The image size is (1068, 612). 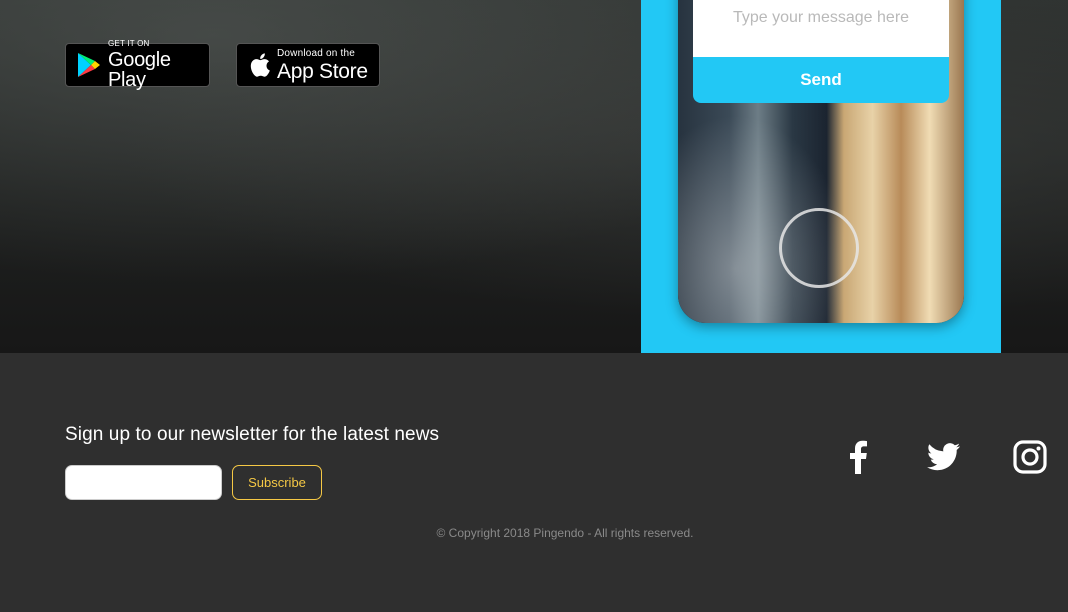 What do you see at coordinates (129, 43) in the screenshot?
I see `google-badge-small-text: GET IT ON` at bounding box center [129, 43].